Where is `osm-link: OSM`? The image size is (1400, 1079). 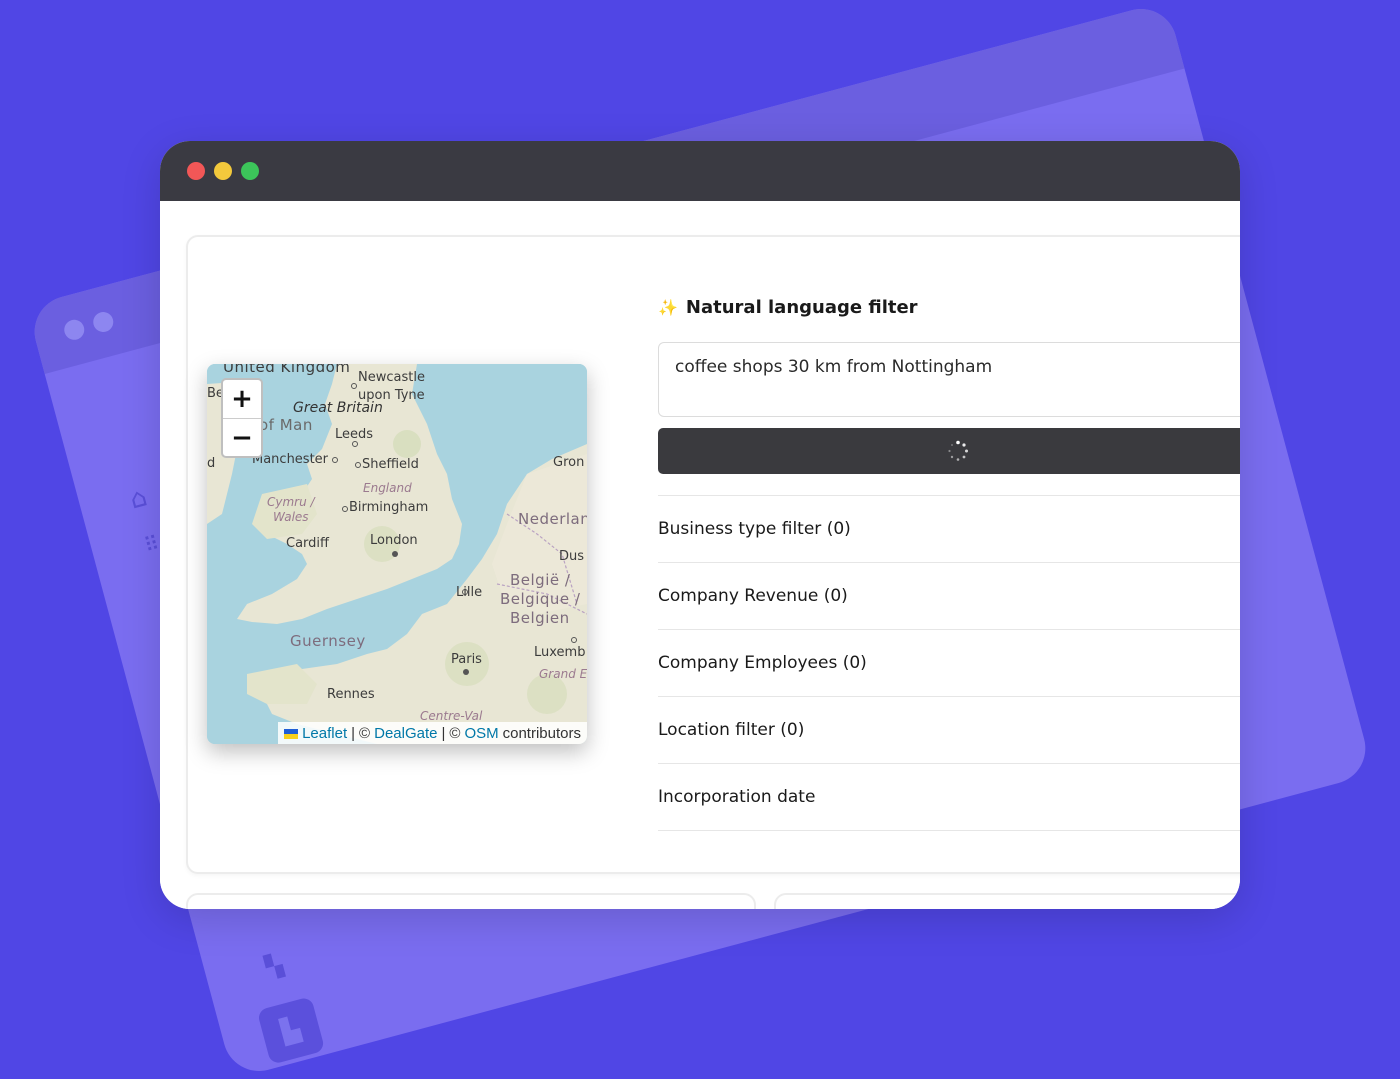 osm-link: OSM is located at coordinates (481, 733).